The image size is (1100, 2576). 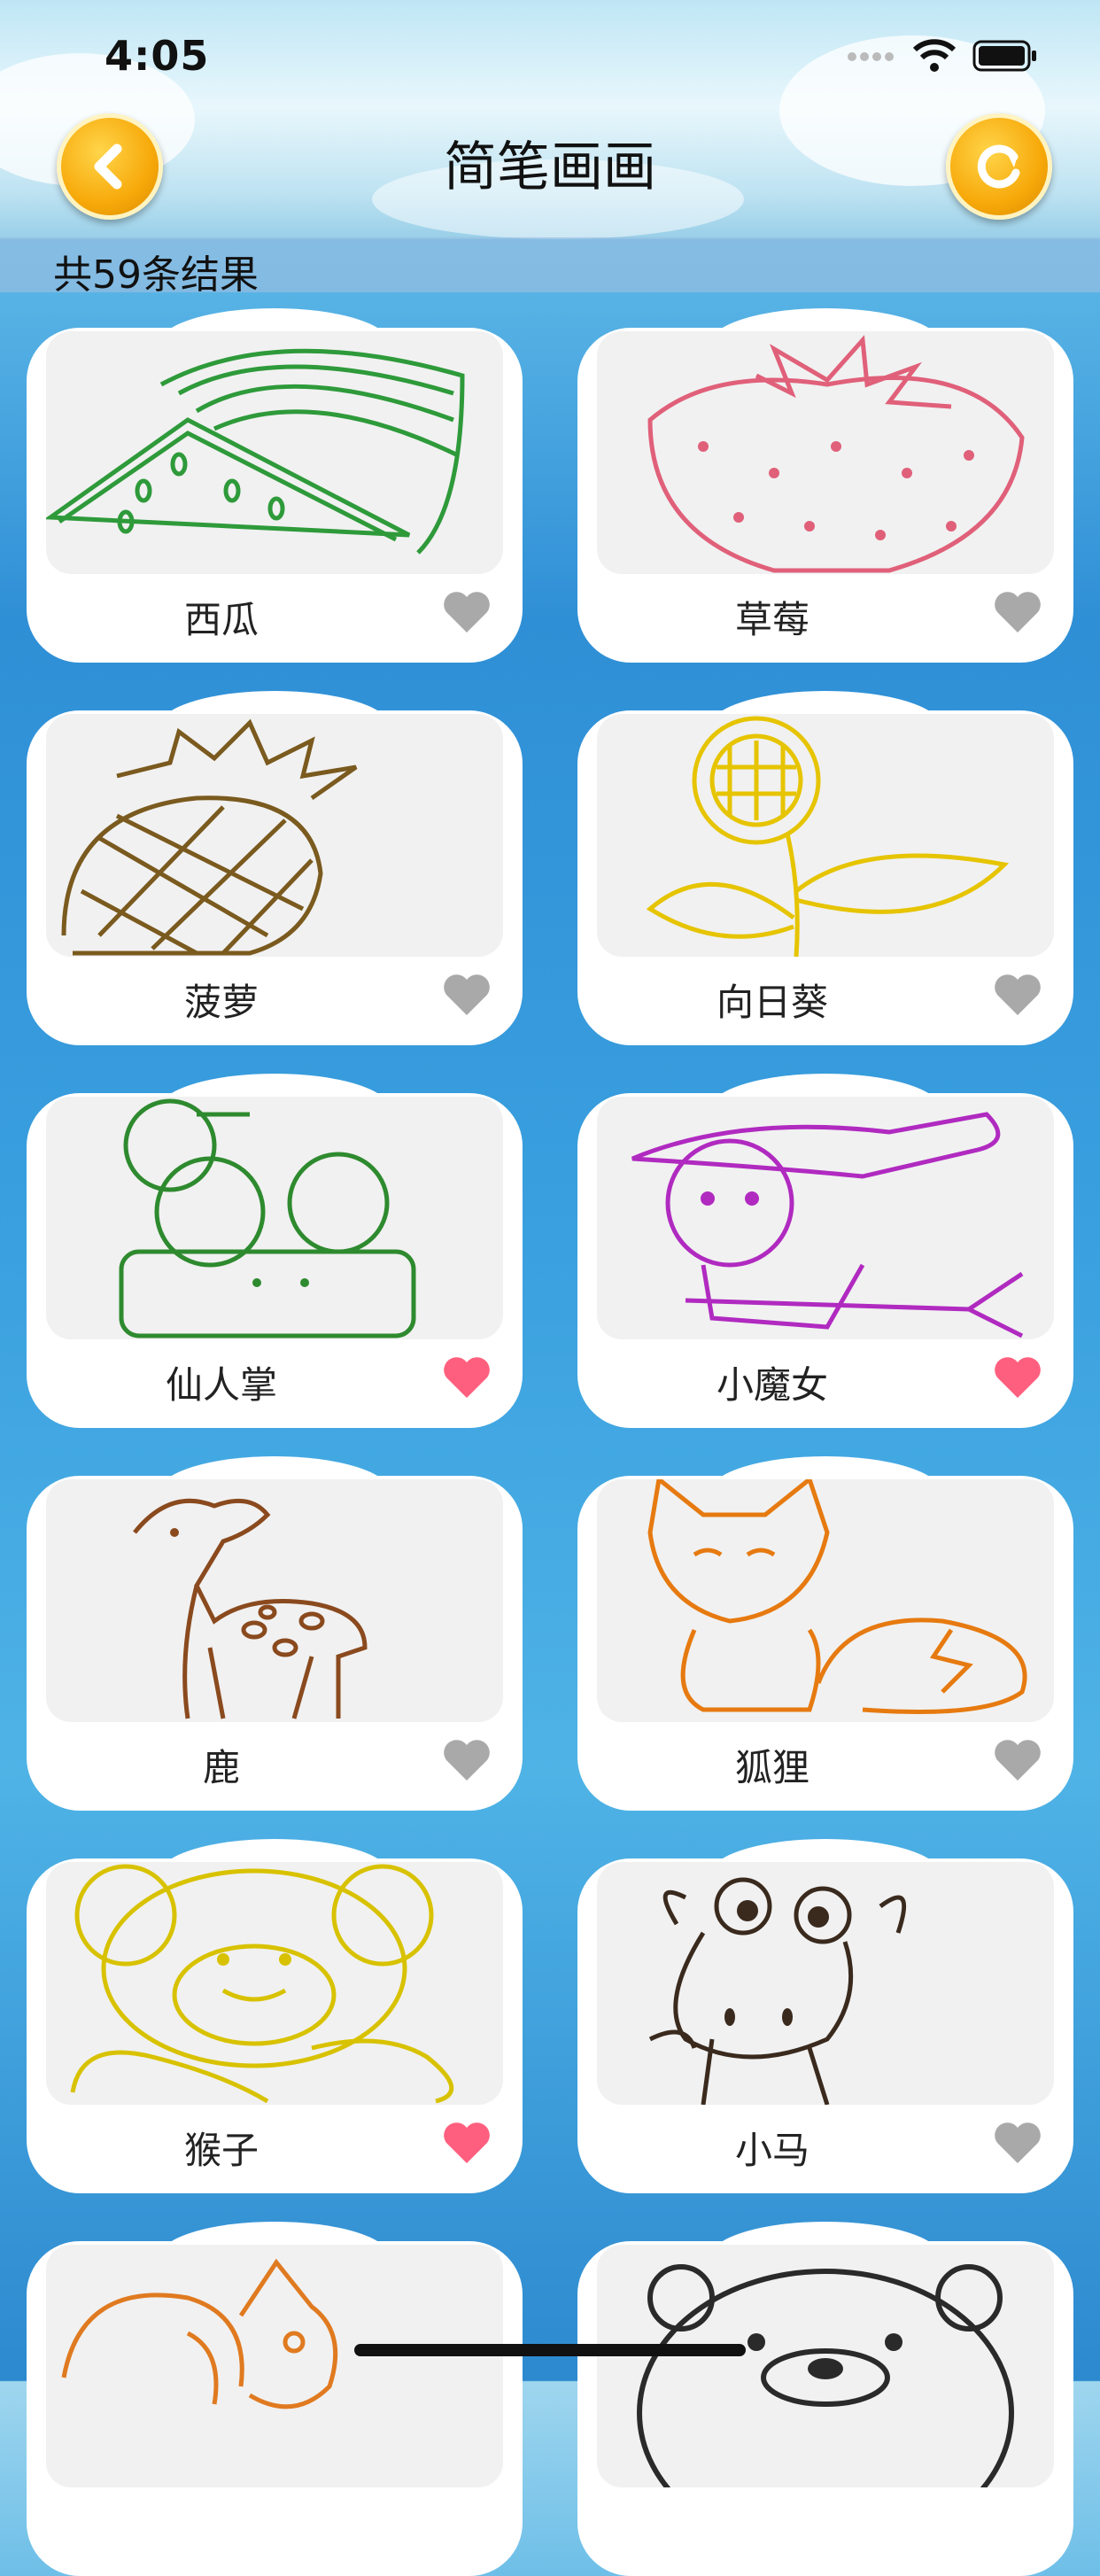 I want to click on drawing-card: 小马, so click(x=825, y=2016).